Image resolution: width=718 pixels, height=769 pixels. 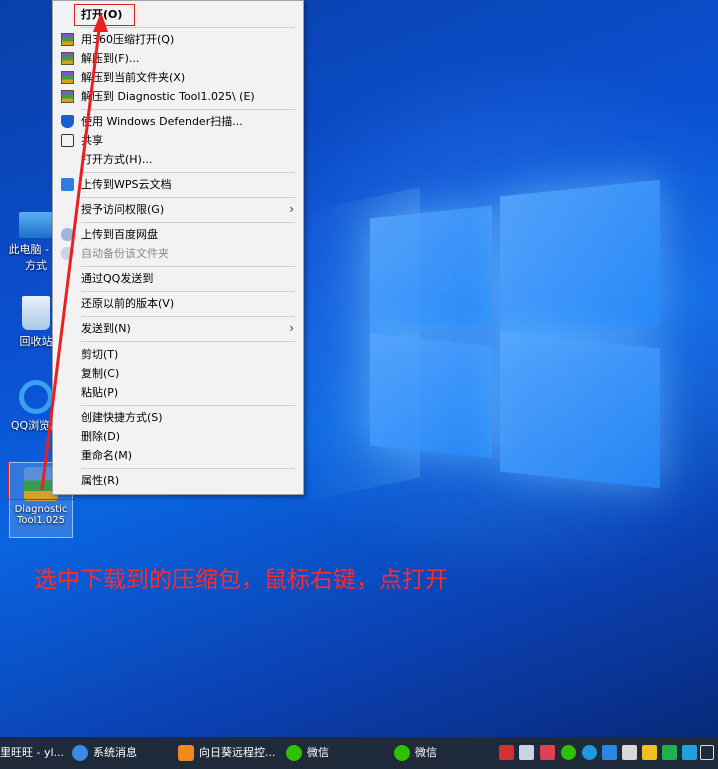 I want to click on taskbar: 里旺旺 - yl... 系统消息 向日葵远程控... 微信 微信, so click(x=359, y=753).